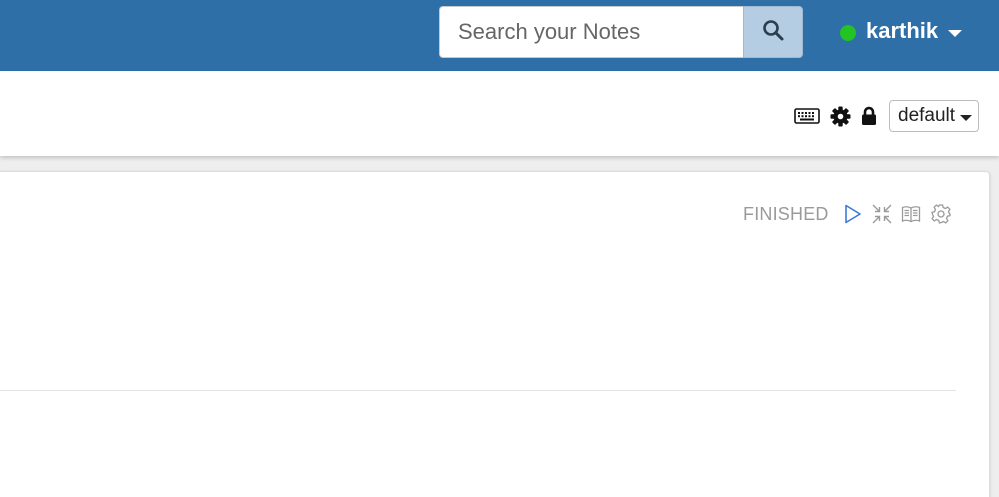  I want to click on paragraph-divider, so click(478, 390).